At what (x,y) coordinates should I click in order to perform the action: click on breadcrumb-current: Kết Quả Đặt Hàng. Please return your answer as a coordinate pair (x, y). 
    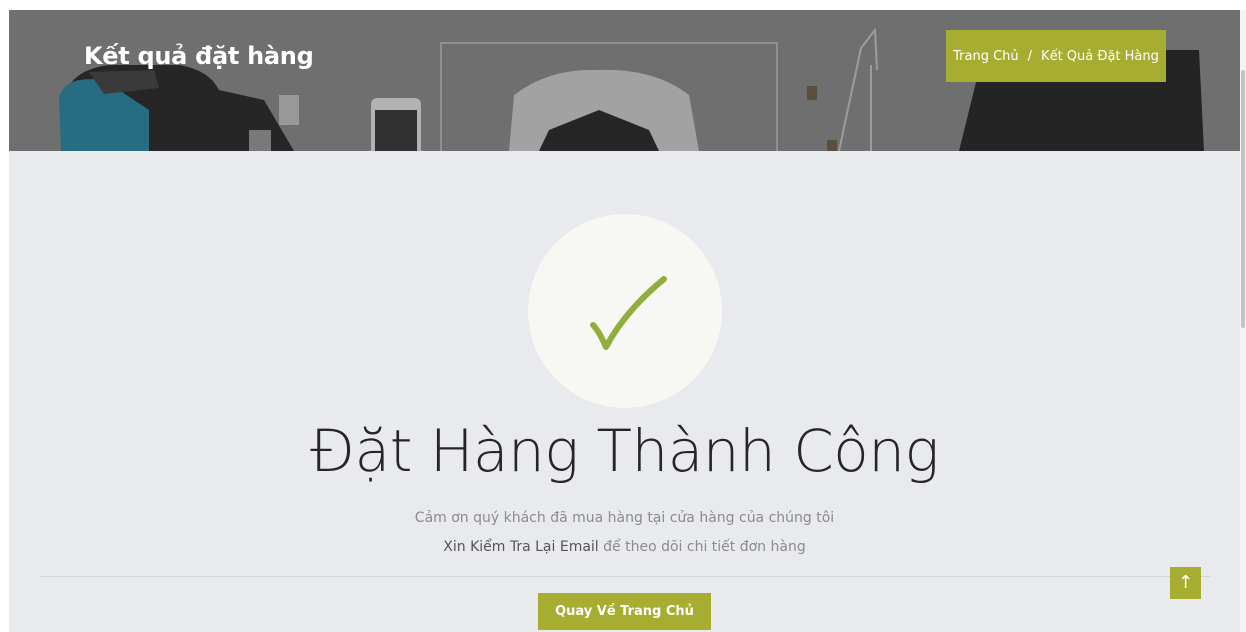
    Looking at the image, I should click on (1100, 56).